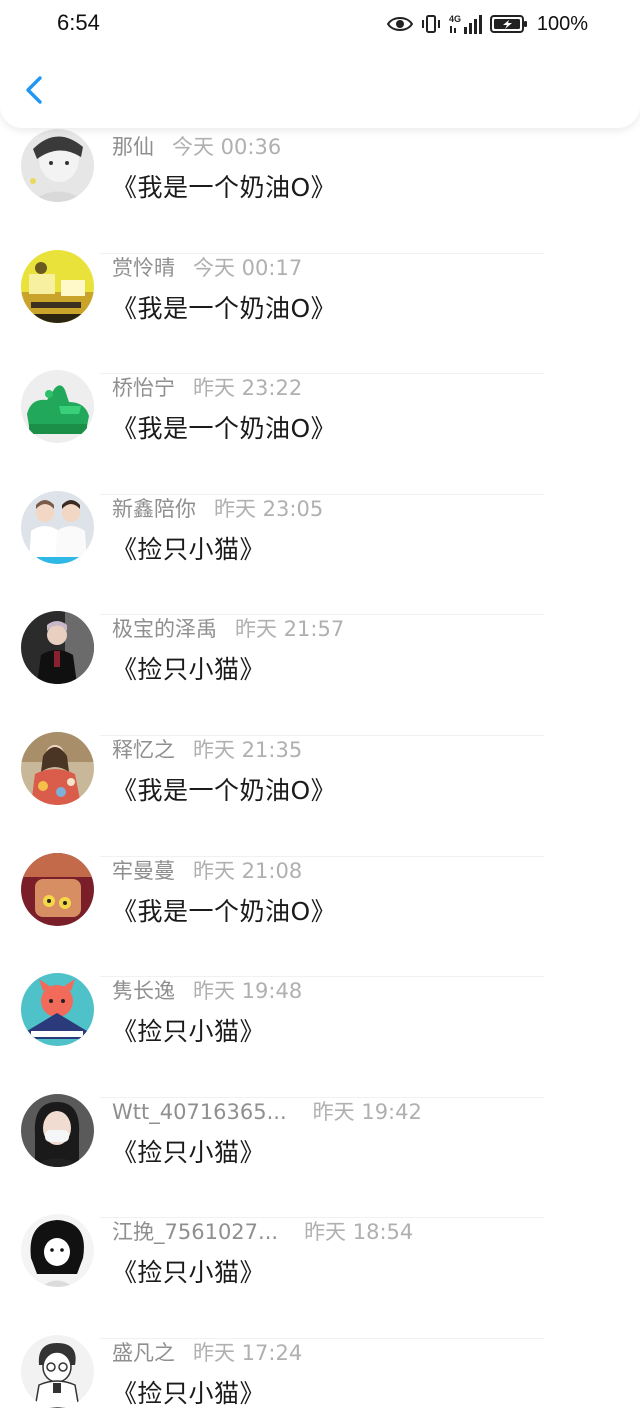  I want to click on comment-header: 释忆之 昨天 21:35, so click(207, 750).